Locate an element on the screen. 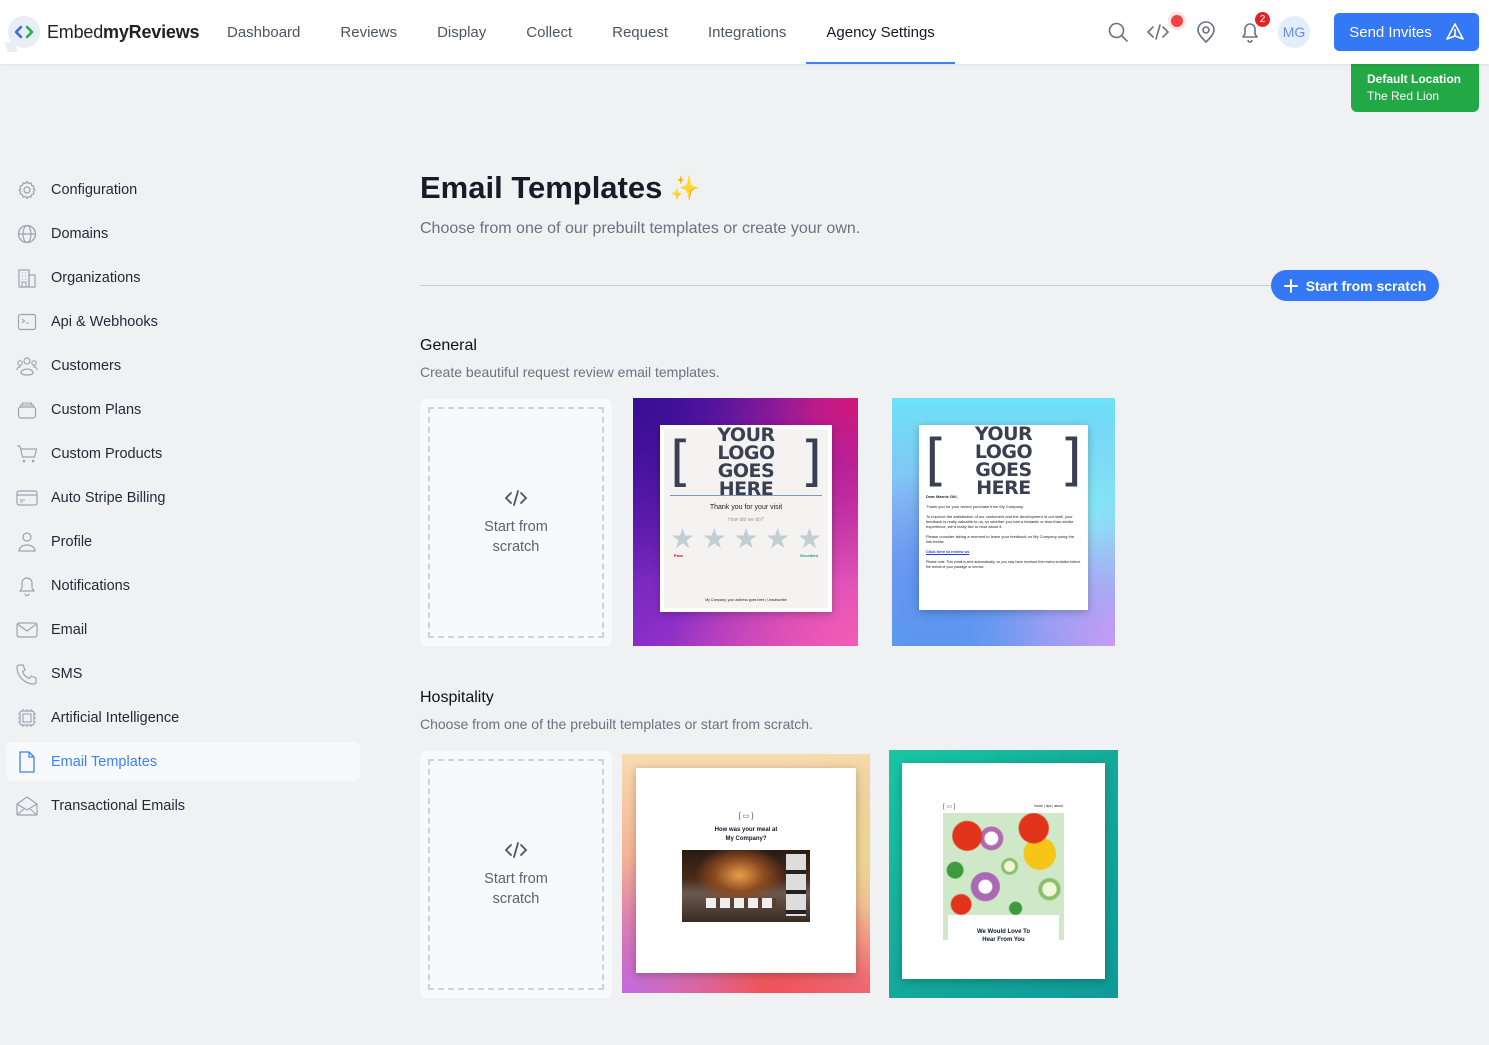 This screenshot has height=1045, width=1489. sidebar-item-sms: SMS is located at coordinates (183, 673).